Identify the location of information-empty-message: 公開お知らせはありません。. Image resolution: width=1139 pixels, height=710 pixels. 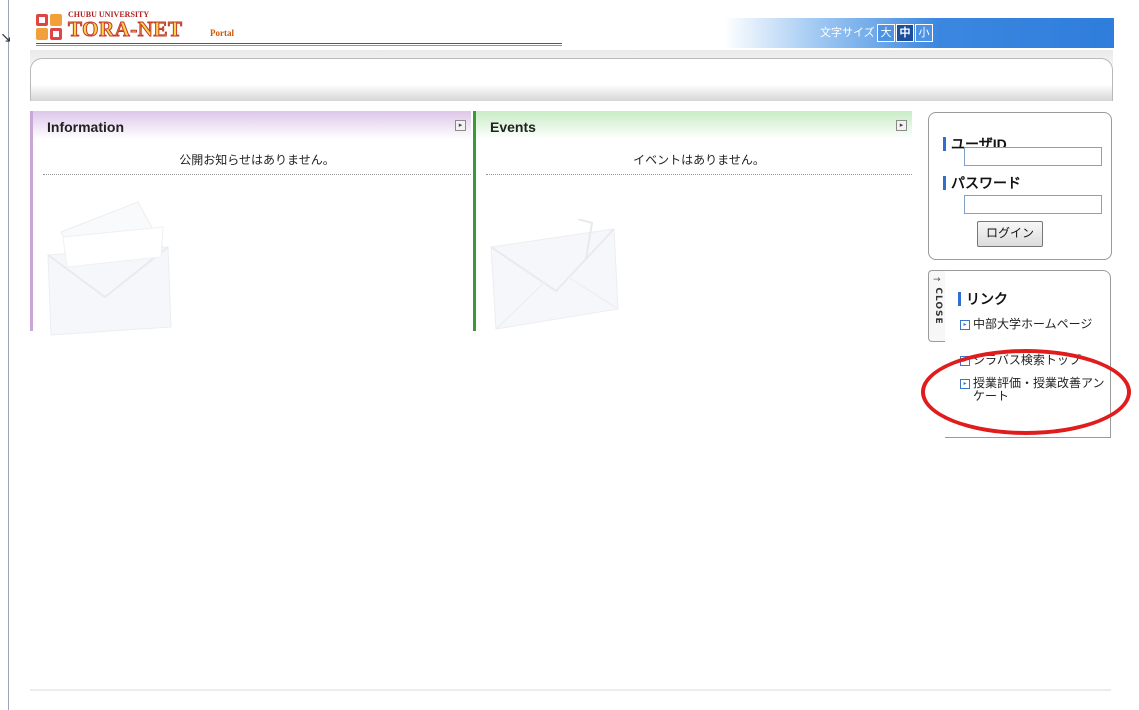
(257, 163).